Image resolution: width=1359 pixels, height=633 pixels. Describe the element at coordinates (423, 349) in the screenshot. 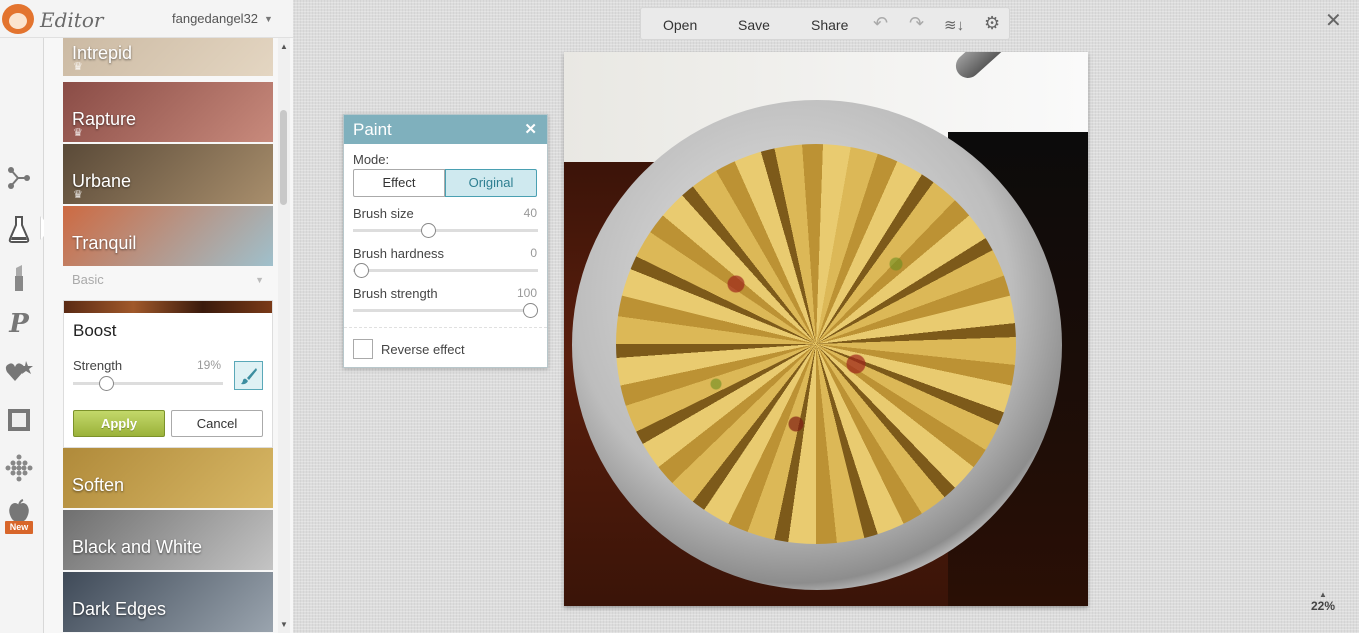

I see `reverse-effect-label: Reverse effect` at that location.